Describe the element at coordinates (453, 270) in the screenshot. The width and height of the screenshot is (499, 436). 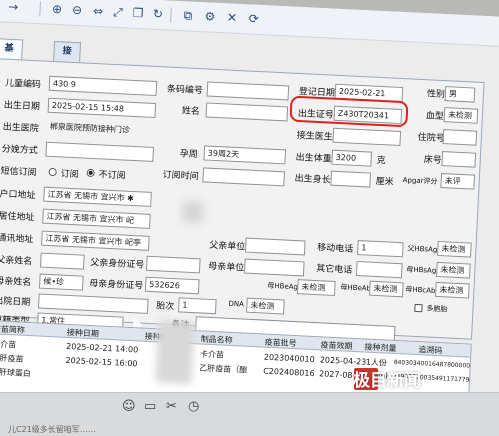
I see `hbsag-mother-field: 未检测` at that location.